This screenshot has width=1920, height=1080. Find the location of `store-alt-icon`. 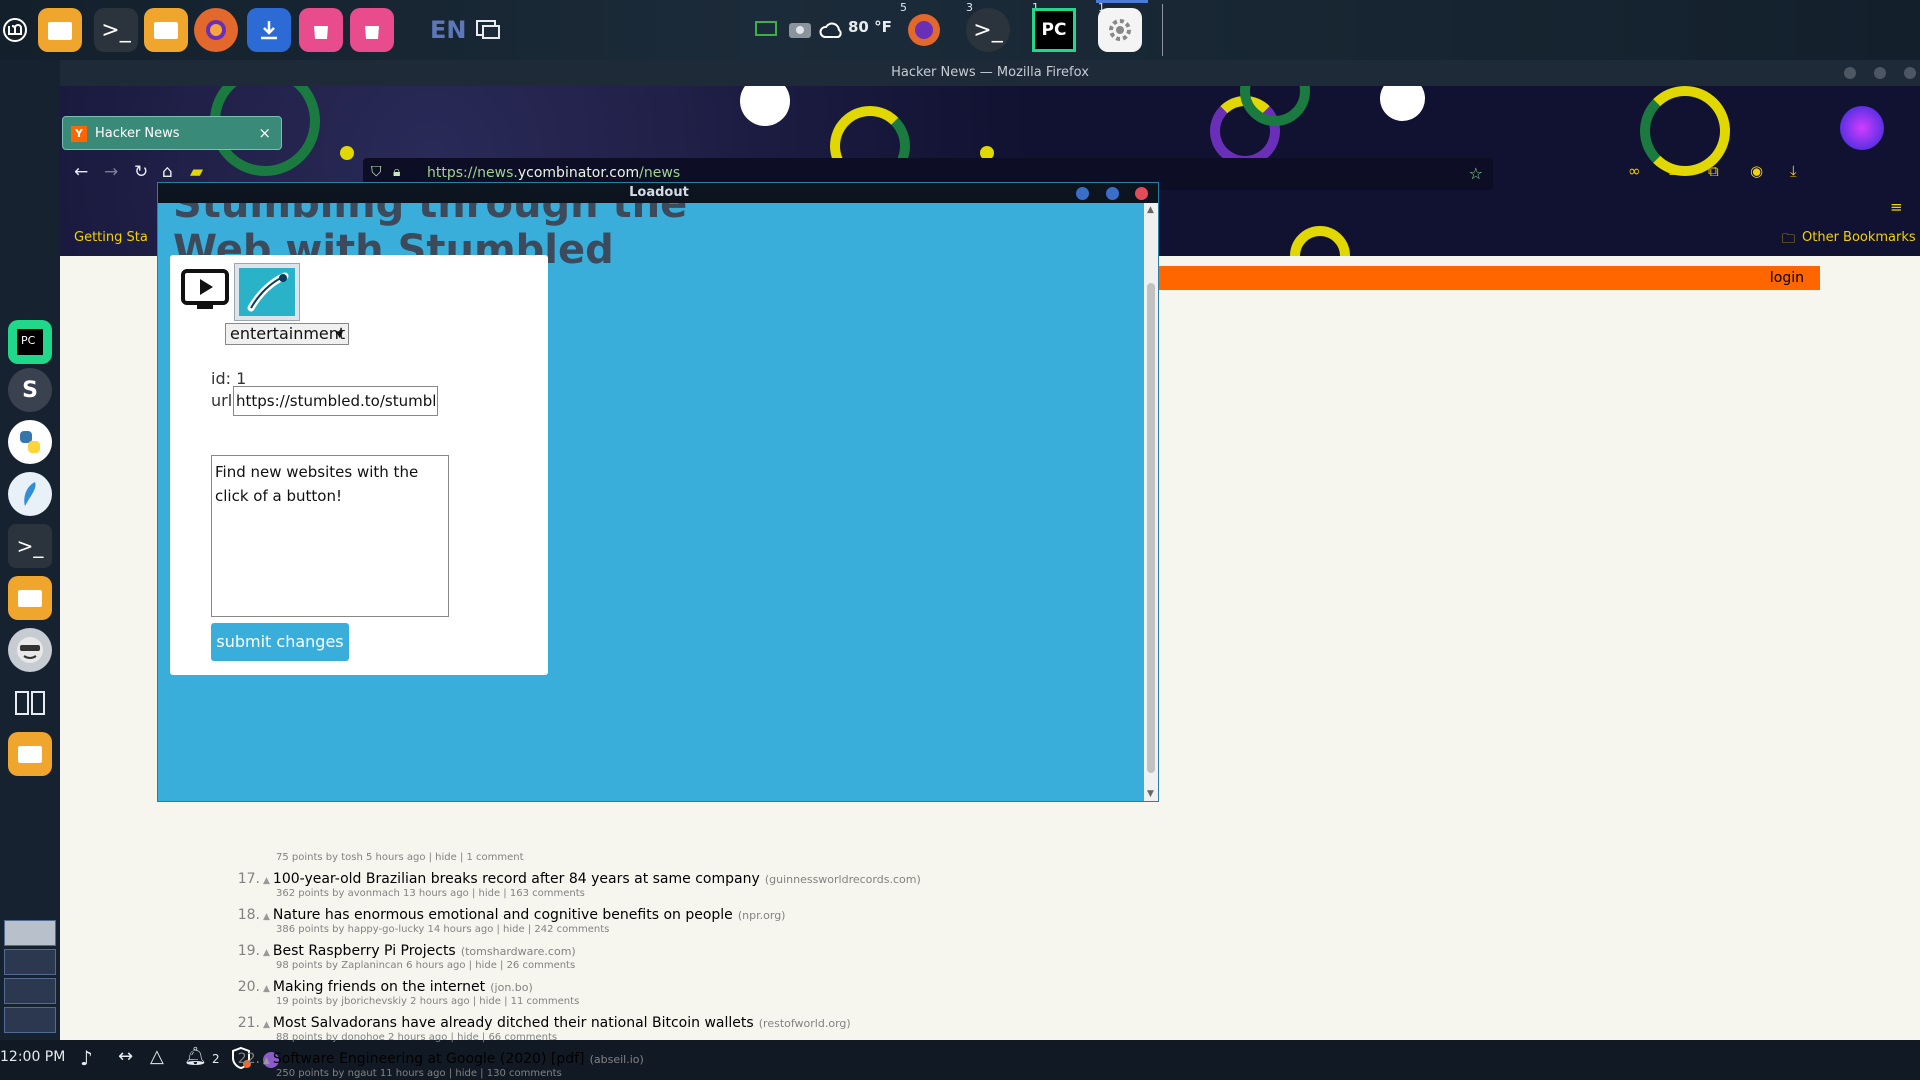

store-alt-icon is located at coordinates (372, 30).